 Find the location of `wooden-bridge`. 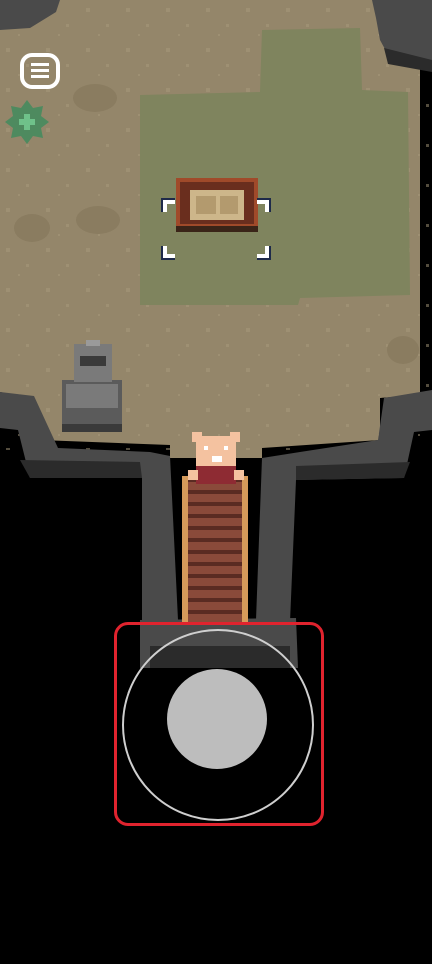

wooden-bridge is located at coordinates (215, 550).